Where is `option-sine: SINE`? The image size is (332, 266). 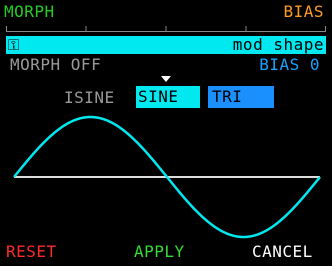
option-sine: SINE is located at coordinates (168, 97).